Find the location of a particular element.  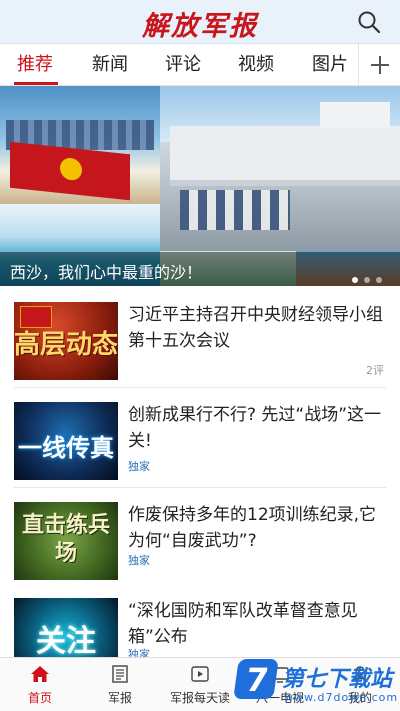

news-title: 创新成果行不行? 先过“战场”这一关! is located at coordinates (255, 428).